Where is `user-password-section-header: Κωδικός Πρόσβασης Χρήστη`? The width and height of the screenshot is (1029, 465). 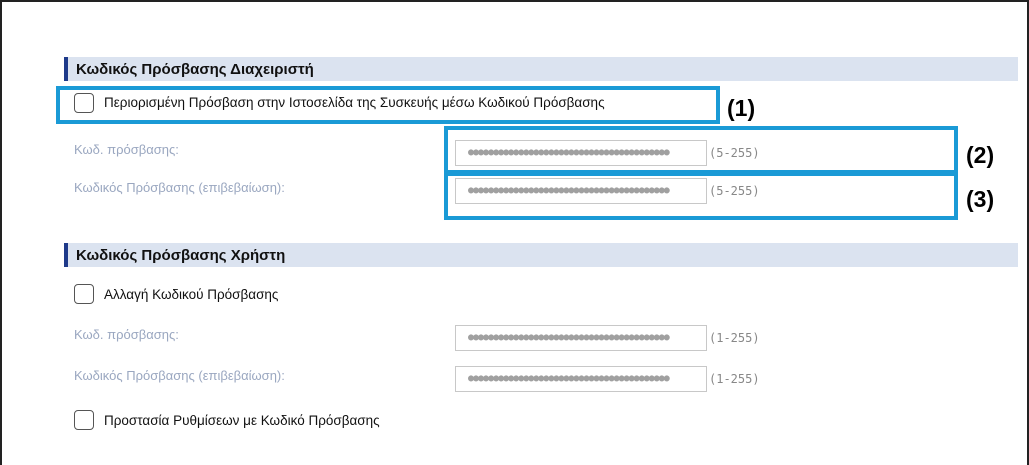 user-password-section-header: Κωδικός Πρόσβασης Χρήστη is located at coordinates (541, 255).